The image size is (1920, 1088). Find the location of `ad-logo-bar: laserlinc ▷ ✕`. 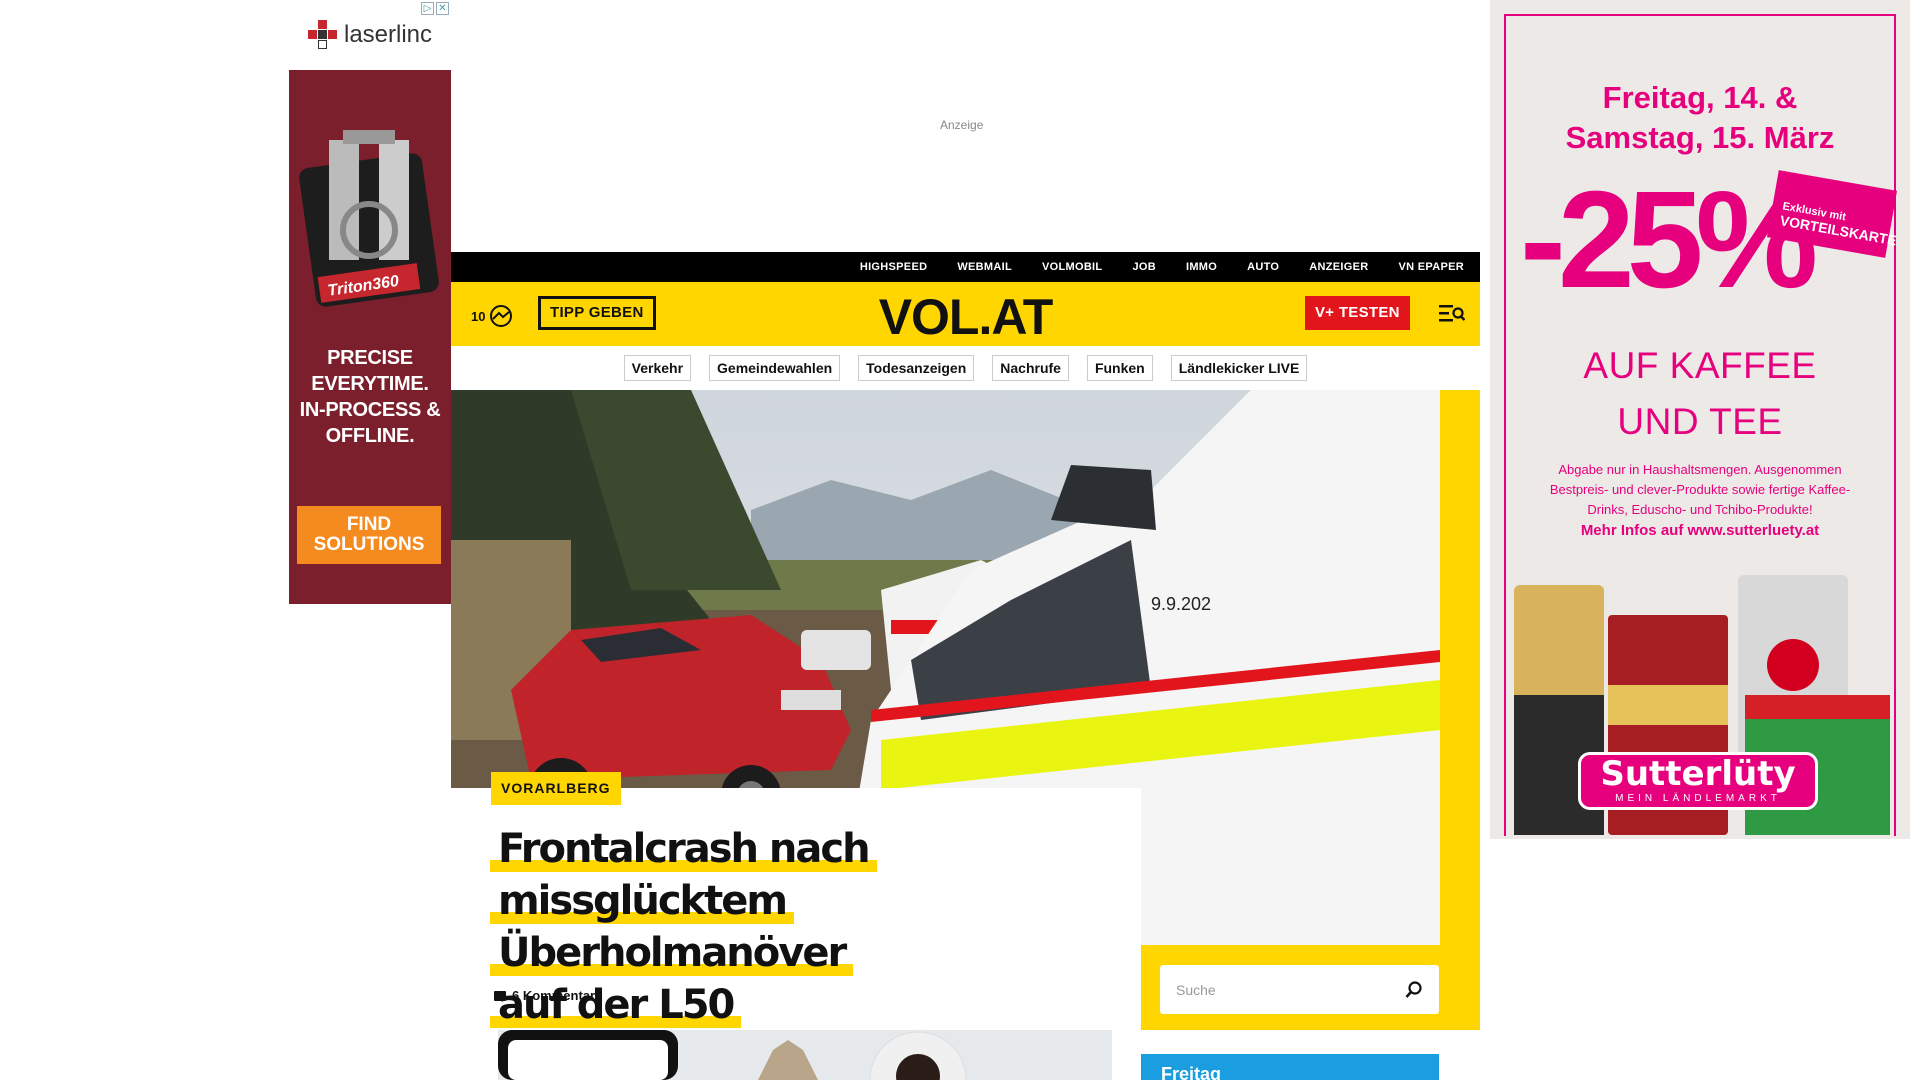

ad-logo-bar: laserlinc ▷ ✕ is located at coordinates (370, 35).